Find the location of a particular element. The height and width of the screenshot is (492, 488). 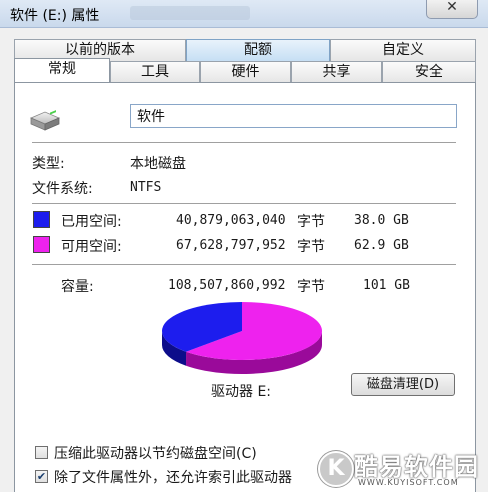

tab-customize: 自定义 is located at coordinates (403, 50).